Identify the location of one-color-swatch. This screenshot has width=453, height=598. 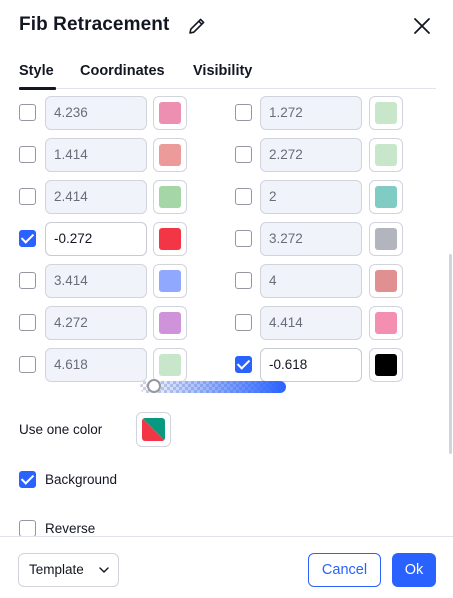
(153, 429).